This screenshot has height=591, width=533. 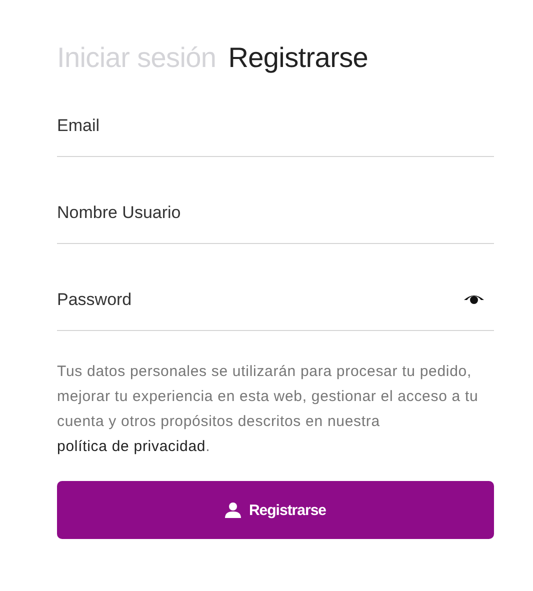 What do you see at coordinates (232, 510) in the screenshot?
I see `user-icon` at bounding box center [232, 510].